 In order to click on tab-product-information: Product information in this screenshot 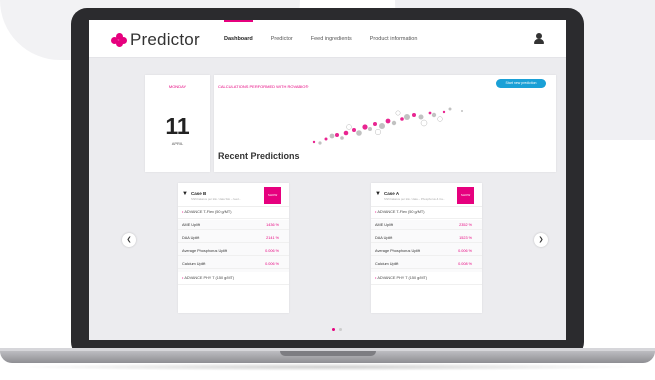, I will do `click(394, 39)`.